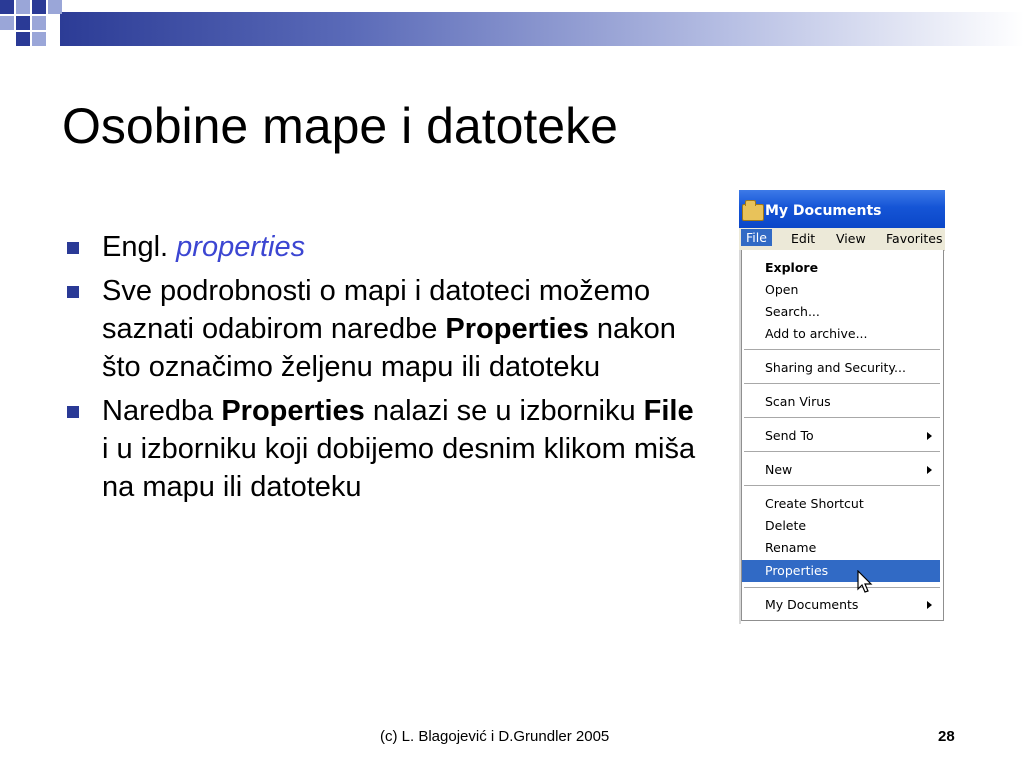  What do you see at coordinates (753, 210) in the screenshot?
I see `folder-icon` at bounding box center [753, 210].